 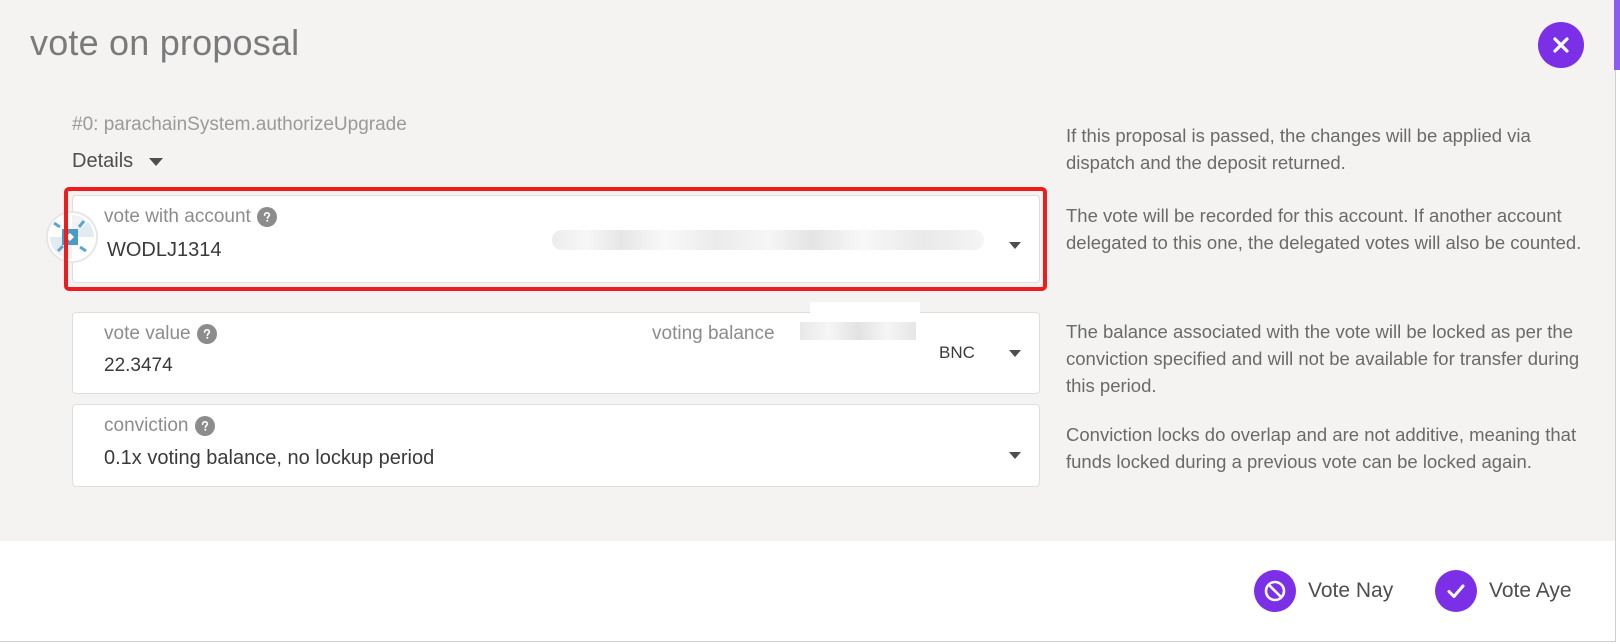 I want to click on ban-icon, so click(x=1275, y=591).